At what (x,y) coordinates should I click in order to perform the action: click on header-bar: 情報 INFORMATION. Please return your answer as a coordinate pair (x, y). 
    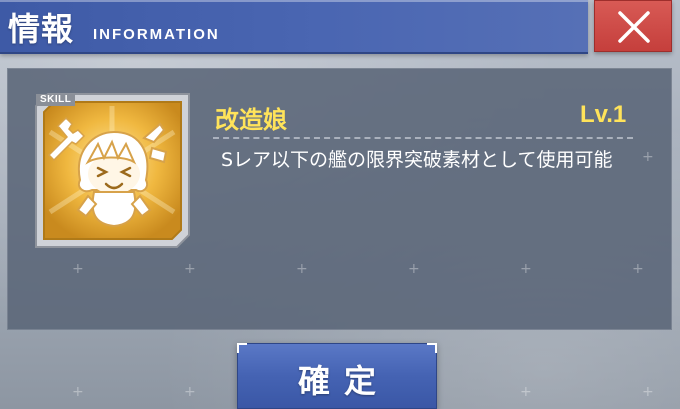
    Looking at the image, I should click on (294, 27).